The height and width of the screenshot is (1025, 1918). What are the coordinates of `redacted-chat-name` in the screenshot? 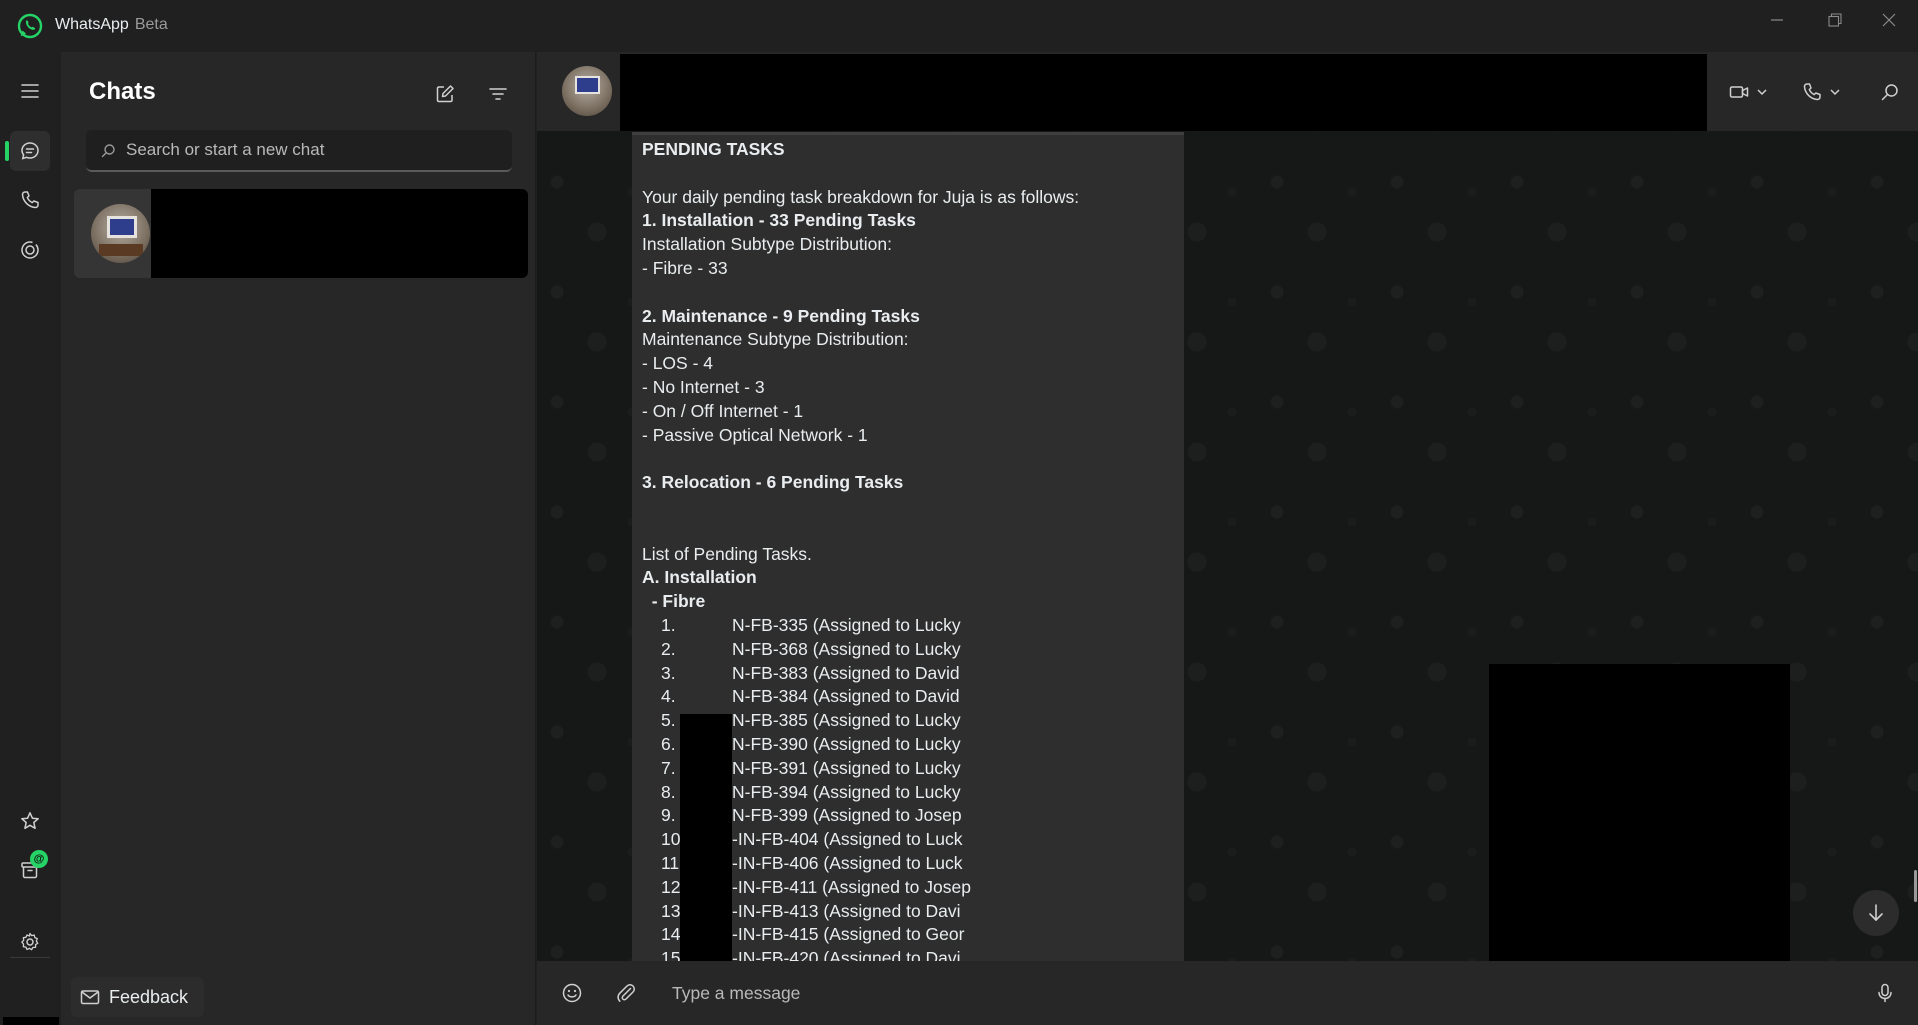 It's located at (339, 233).